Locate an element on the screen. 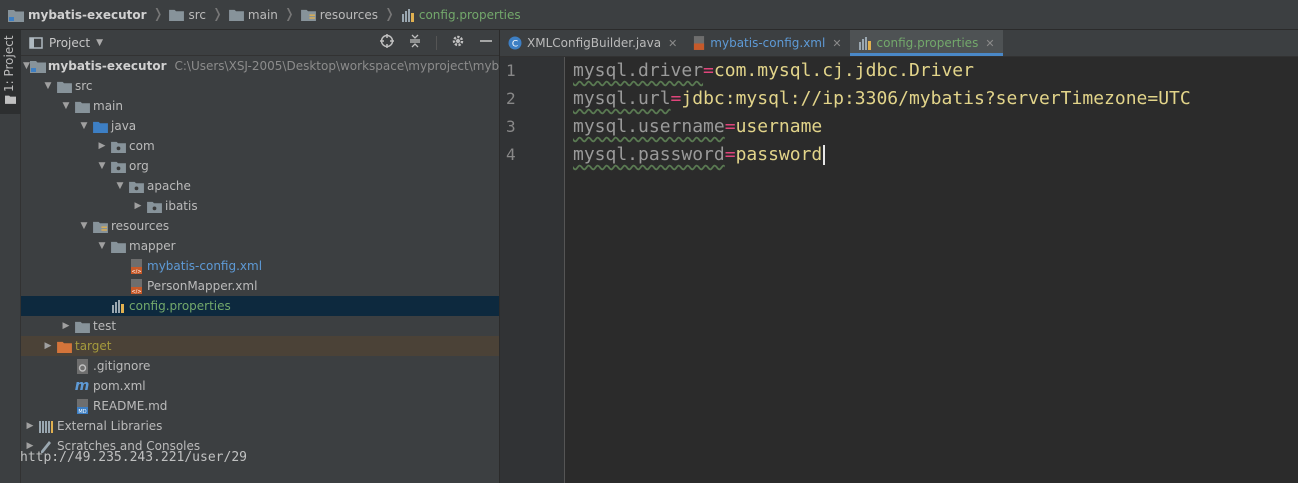 The height and width of the screenshot is (483, 1298). breadcrumb-label: resources is located at coordinates (348, 14).